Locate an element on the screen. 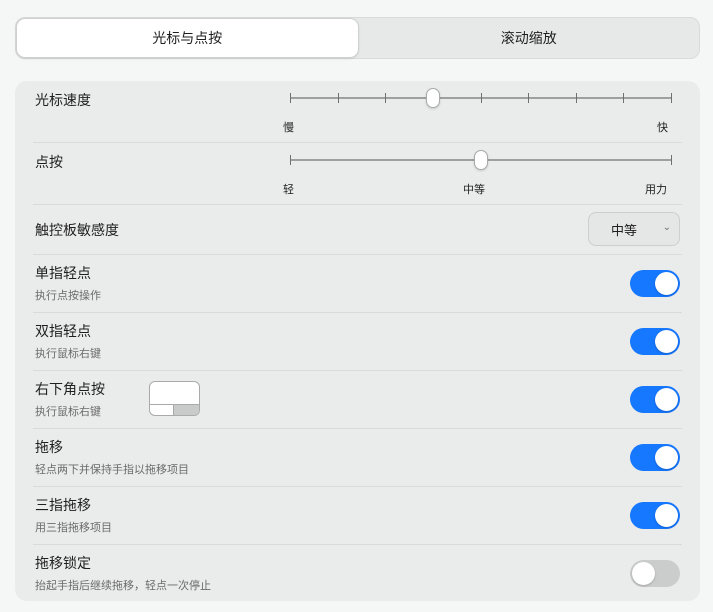 Image resolution: width=713 pixels, height=612 pixels. setting-description: 轻点两下并保持手指以拖移项目 is located at coordinates (112, 469).